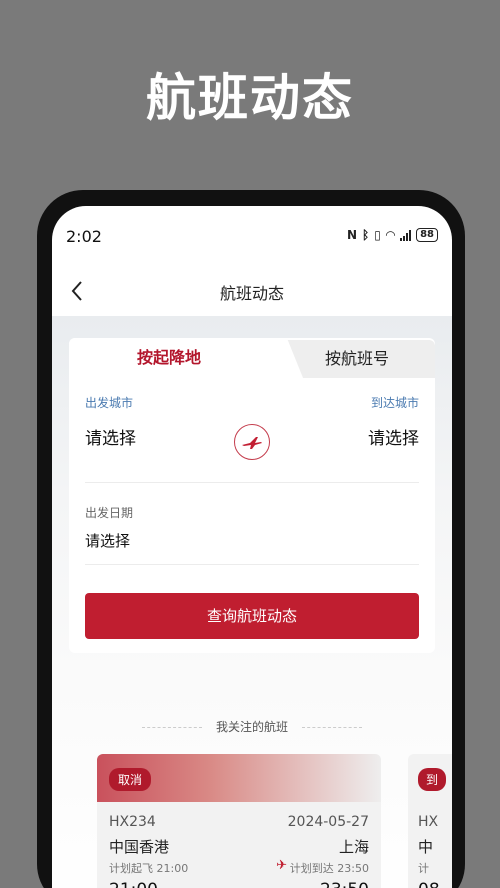  I want to click on followed-flight-card-partial: 到 HX 中 计 08, so click(430, 821).